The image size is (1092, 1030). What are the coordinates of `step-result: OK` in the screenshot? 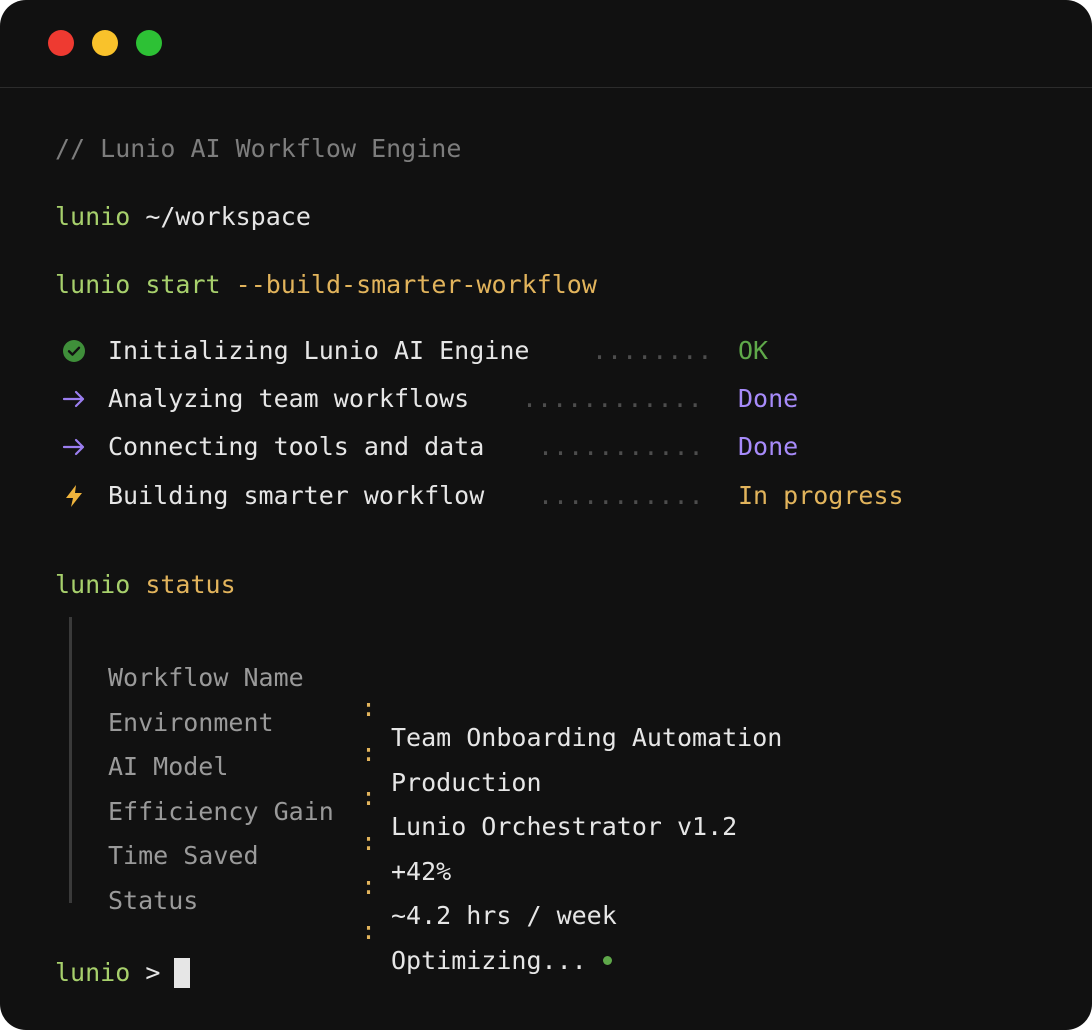 It's located at (753, 350).